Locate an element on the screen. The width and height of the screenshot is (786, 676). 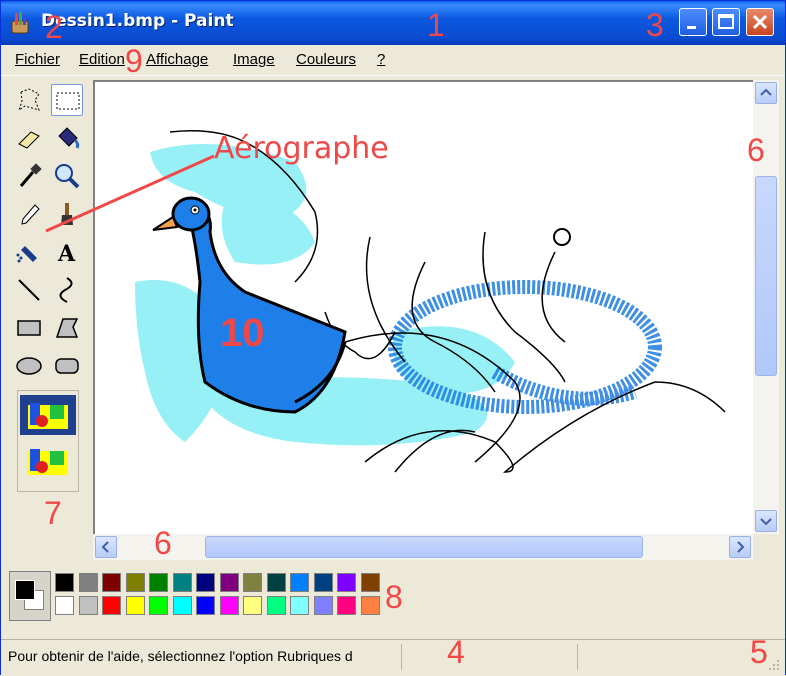
transparent-option is located at coordinates (48, 461).